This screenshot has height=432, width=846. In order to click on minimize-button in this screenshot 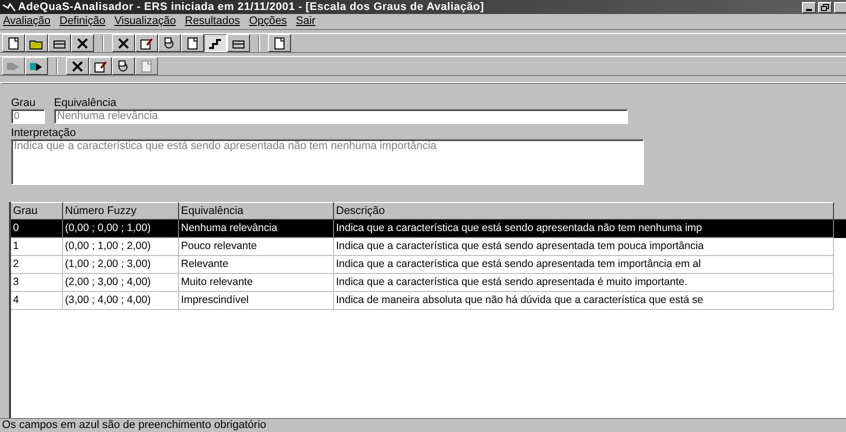, I will do `click(809, 7)`.